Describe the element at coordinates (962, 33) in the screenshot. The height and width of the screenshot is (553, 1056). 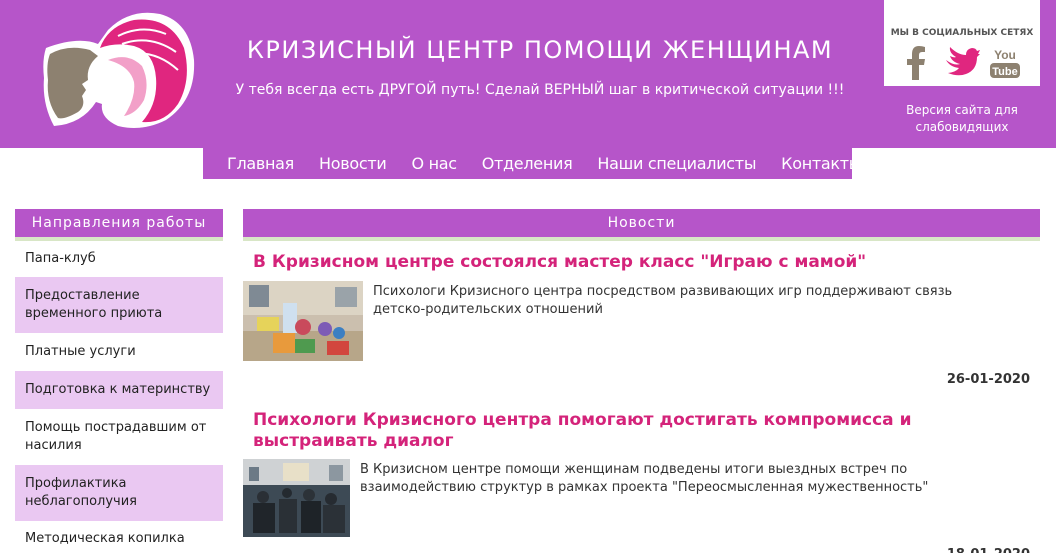
I see `social-title: МЫ В СОЦИАЛЬНЫХ СЕТЯХ` at that location.